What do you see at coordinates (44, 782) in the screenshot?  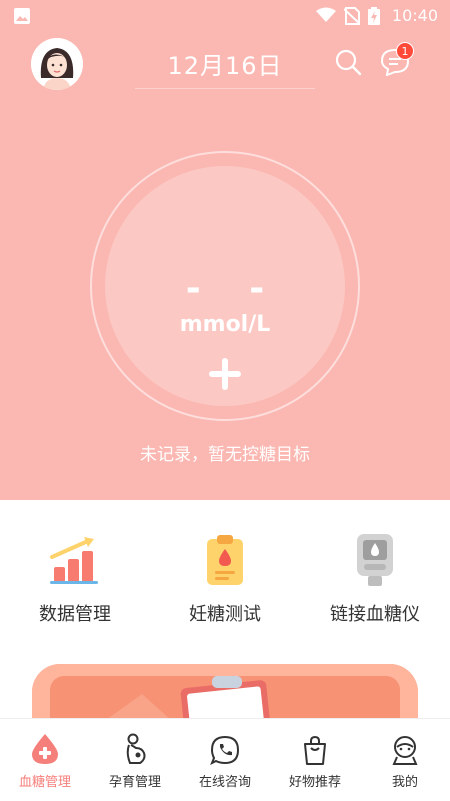 I see `tab-label: 血糖管理` at bounding box center [44, 782].